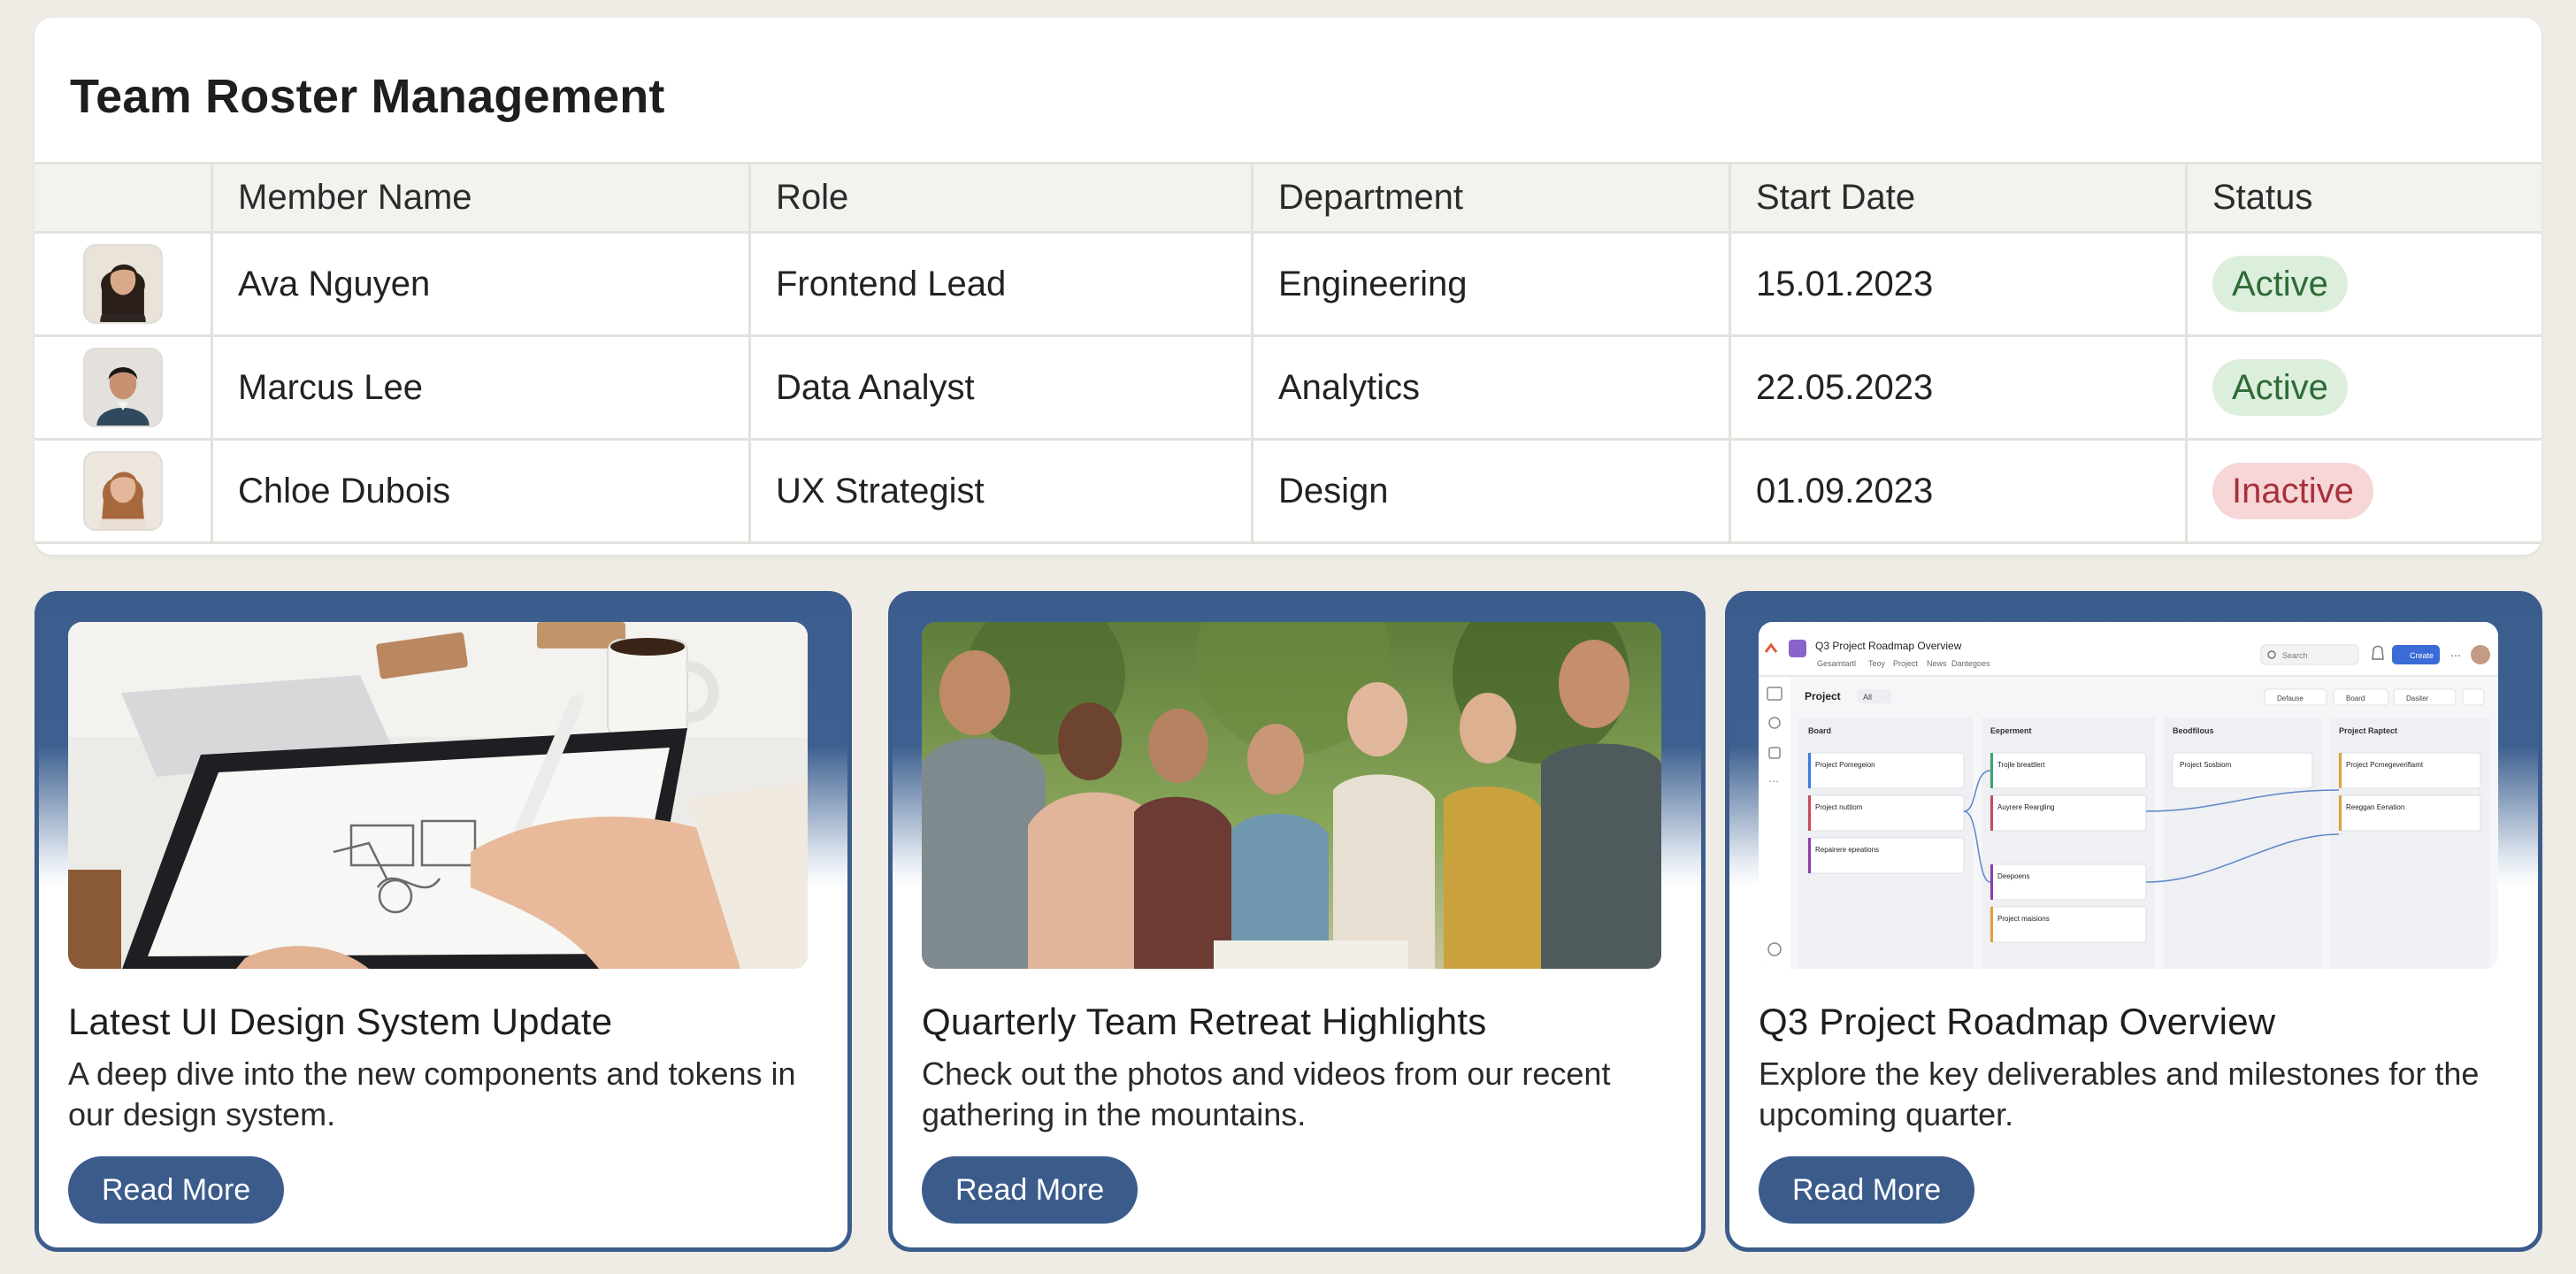 The height and width of the screenshot is (1274, 2576). Describe the element at coordinates (2021, 765) in the screenshot. I see `roadmap-task-card: Trojle breattlert` at that location.